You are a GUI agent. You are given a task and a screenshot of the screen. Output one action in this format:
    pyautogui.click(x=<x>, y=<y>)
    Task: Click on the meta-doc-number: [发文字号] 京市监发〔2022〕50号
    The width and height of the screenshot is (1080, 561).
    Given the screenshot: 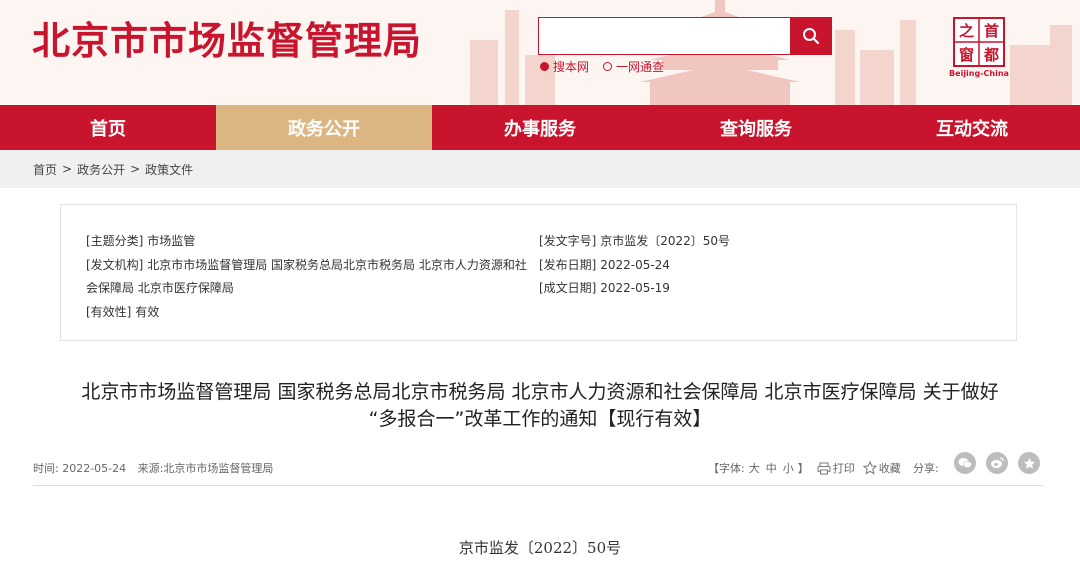 What is the action you would take?
    pyautogui.click(x=689, y=242)
    